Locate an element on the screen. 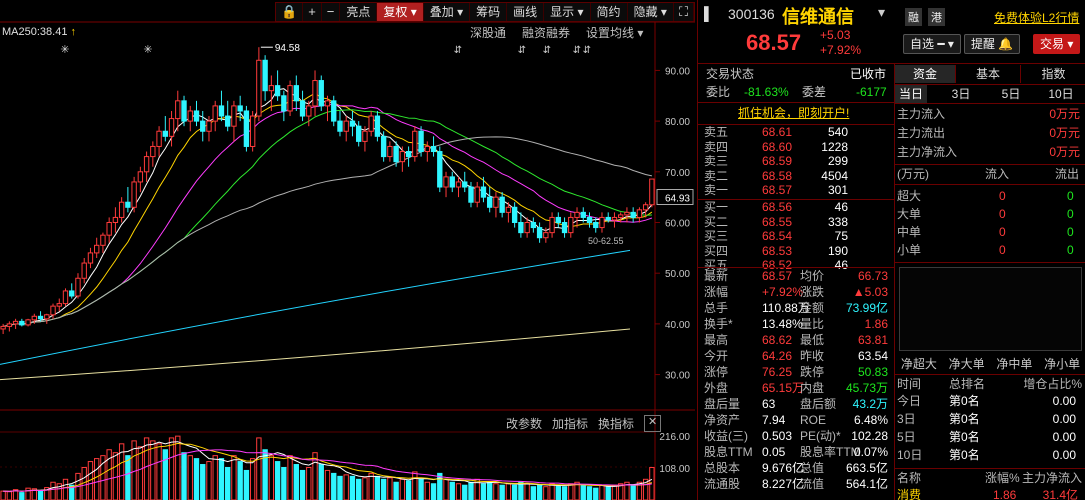 Image resolution: width=1085 pixels, height=500 pixels. open-account-ad: 抓住机会，即刻开户! is located at coordinates (793, 113).